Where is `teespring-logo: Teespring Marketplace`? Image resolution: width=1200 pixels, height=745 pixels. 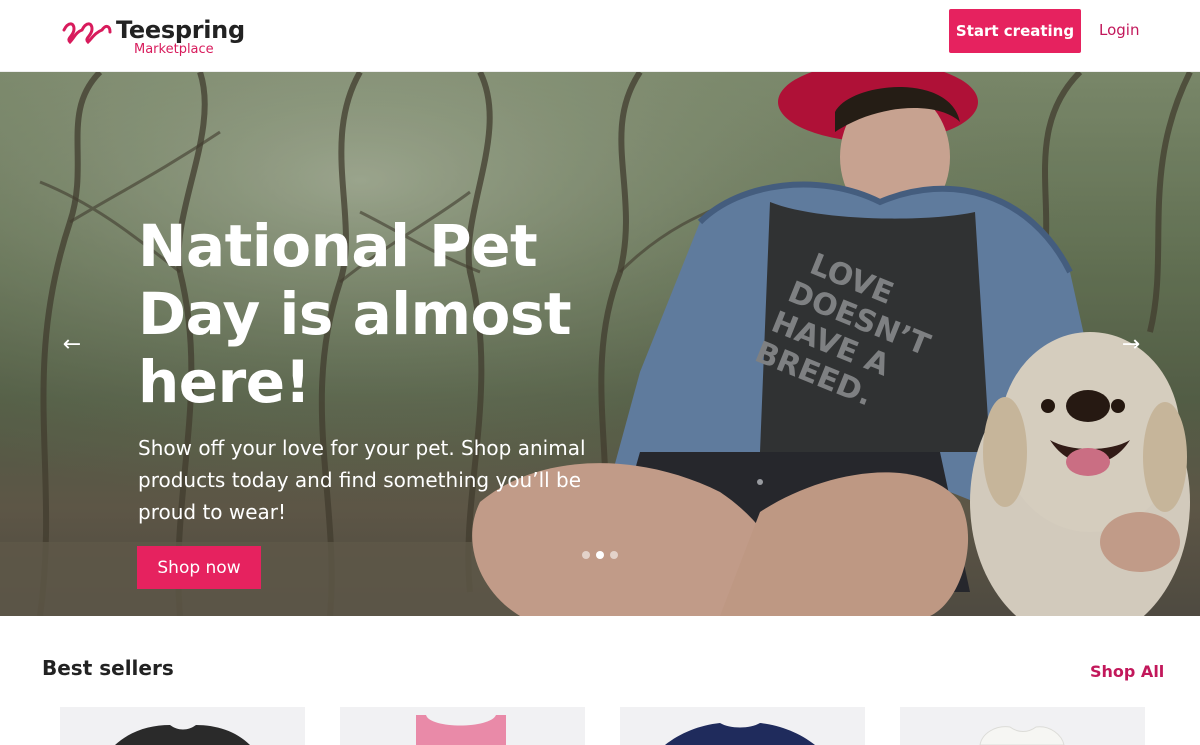 teespring-logo: Teespring Marketplace is located at coordinates (153, 37).